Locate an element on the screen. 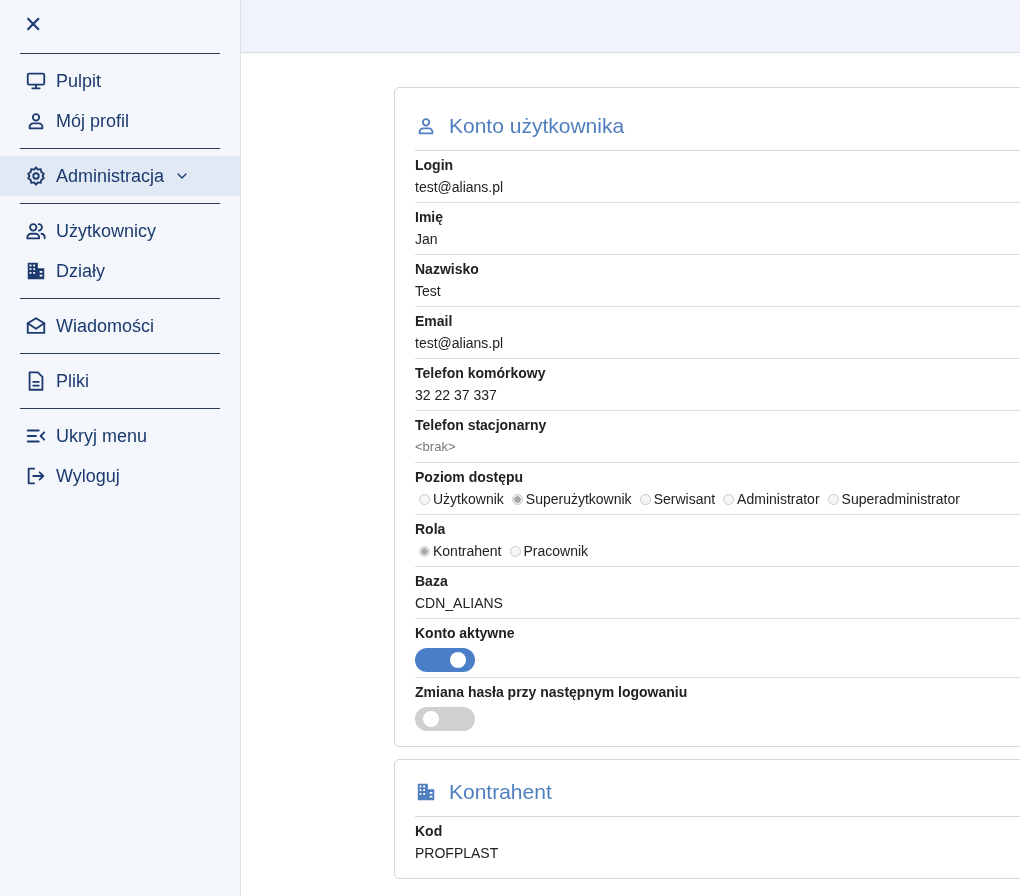 The height and width of the screenshot is (896, 1020). logout-icon is located at coordinates (36, 476).